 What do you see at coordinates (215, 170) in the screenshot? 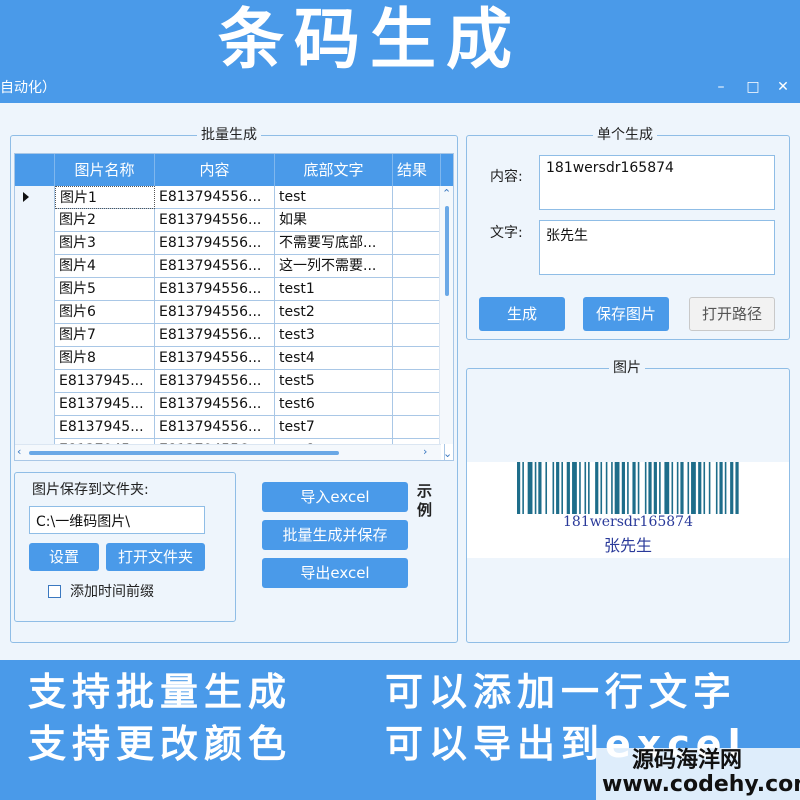
I see `column-header-content: 内容` at bounding box center [215, 170].